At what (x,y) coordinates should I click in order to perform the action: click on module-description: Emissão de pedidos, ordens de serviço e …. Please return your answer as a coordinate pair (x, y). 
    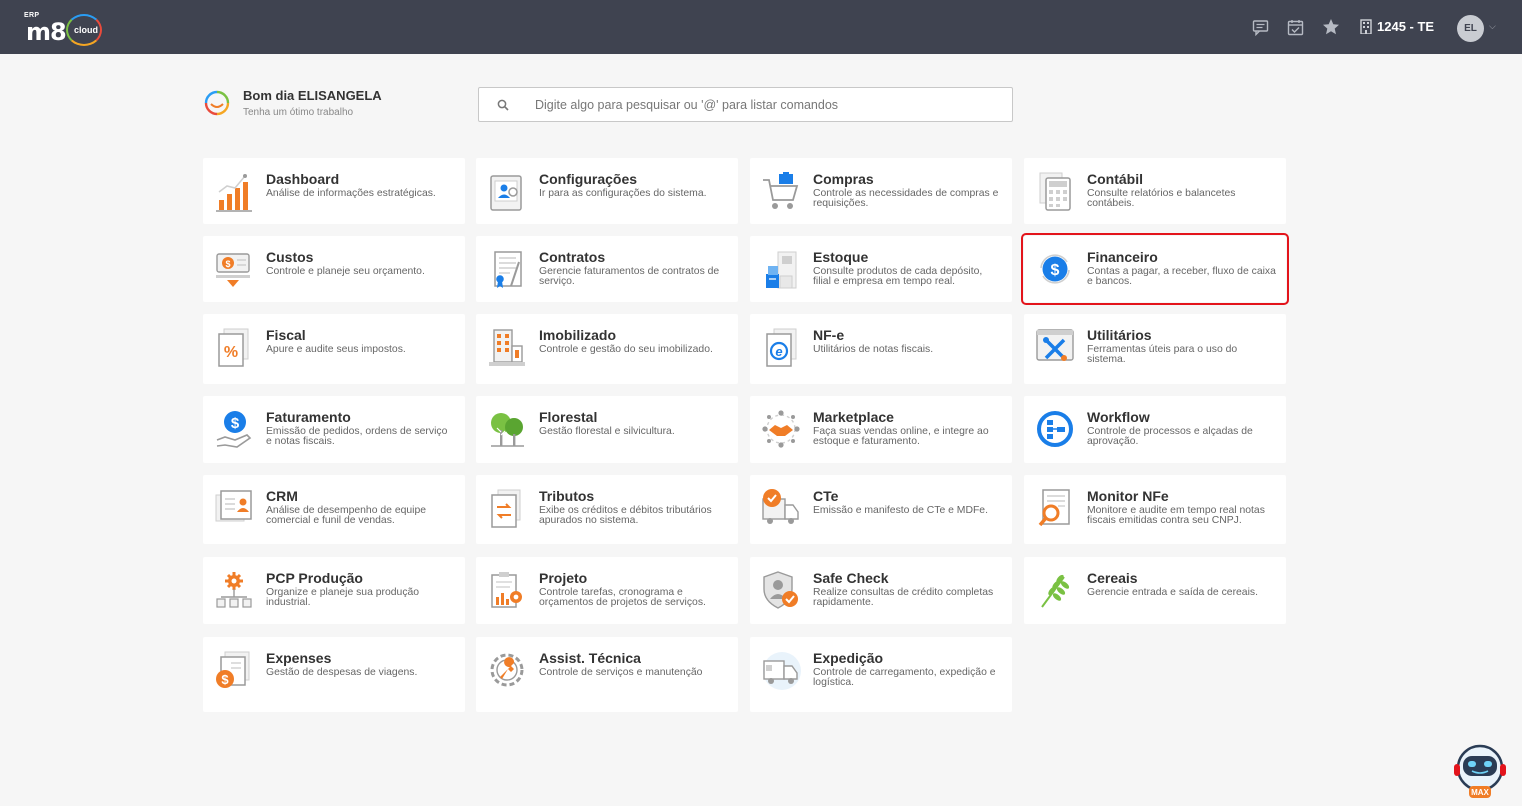
    Looking at the image, I should click on (357, 437).